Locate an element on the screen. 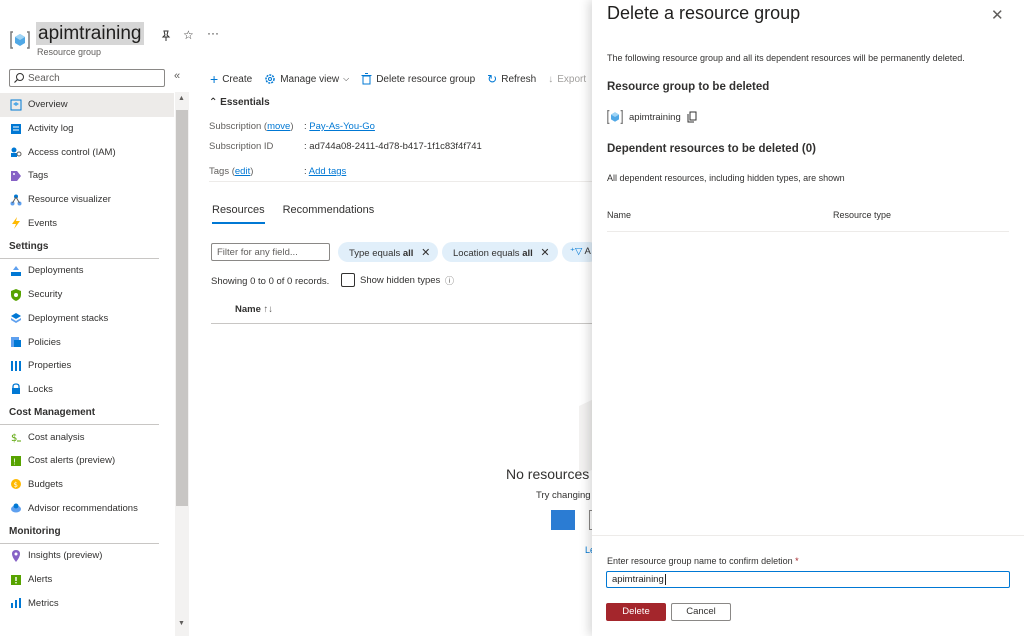  sidebar-scrollbar: ▲ ▼ is located at coordinates (182, 364).